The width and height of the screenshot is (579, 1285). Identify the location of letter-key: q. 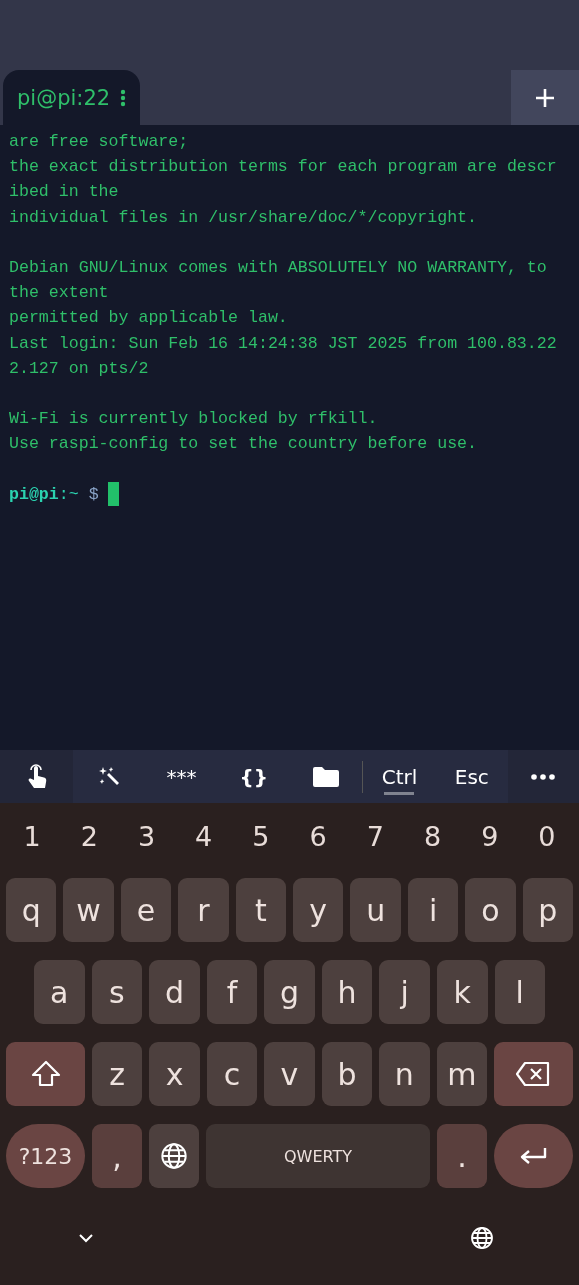
(31, 910).